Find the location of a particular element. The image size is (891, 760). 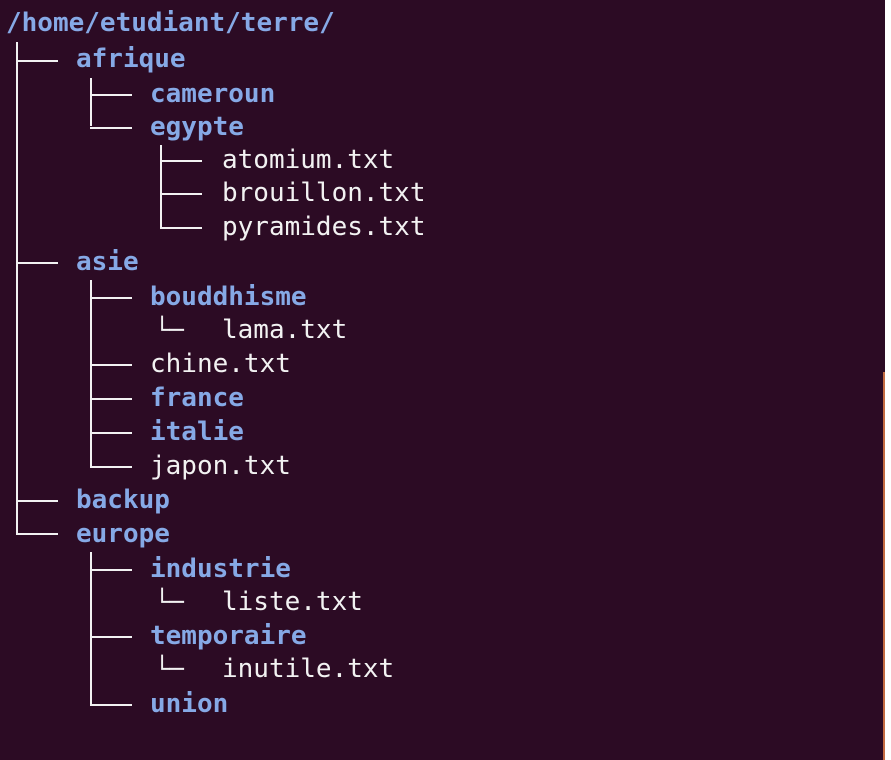

file-liste: liste.txt is located at coordinates (292, 602).